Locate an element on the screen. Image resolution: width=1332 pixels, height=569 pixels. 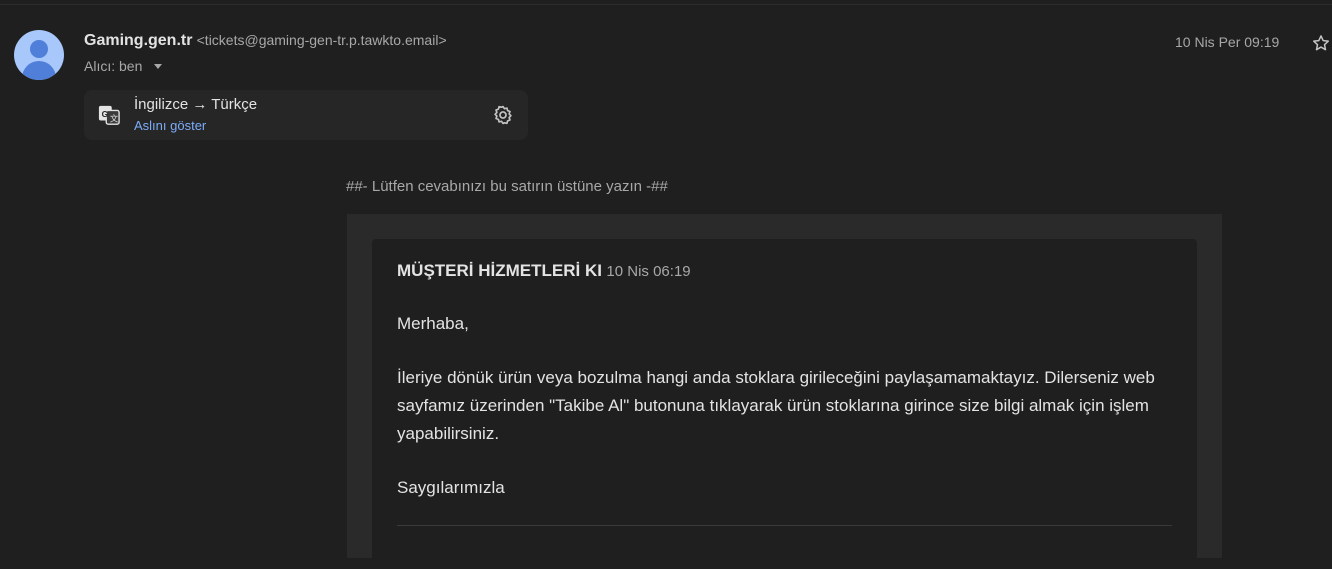
star-icon is located at coordinates (1321, 43).